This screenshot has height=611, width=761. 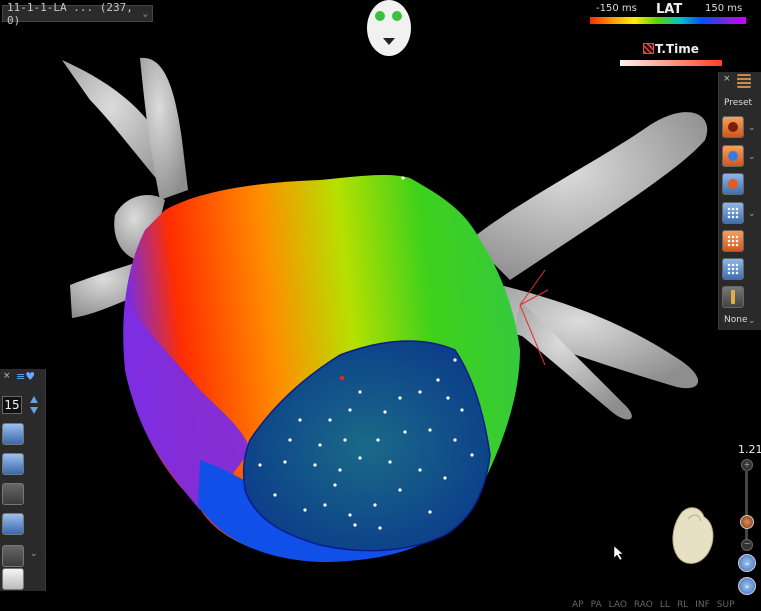 I want to click on map-selector-dropdown: 11-1-1-LA ... (237, 0) ⌄, so click(x=77, y=14).